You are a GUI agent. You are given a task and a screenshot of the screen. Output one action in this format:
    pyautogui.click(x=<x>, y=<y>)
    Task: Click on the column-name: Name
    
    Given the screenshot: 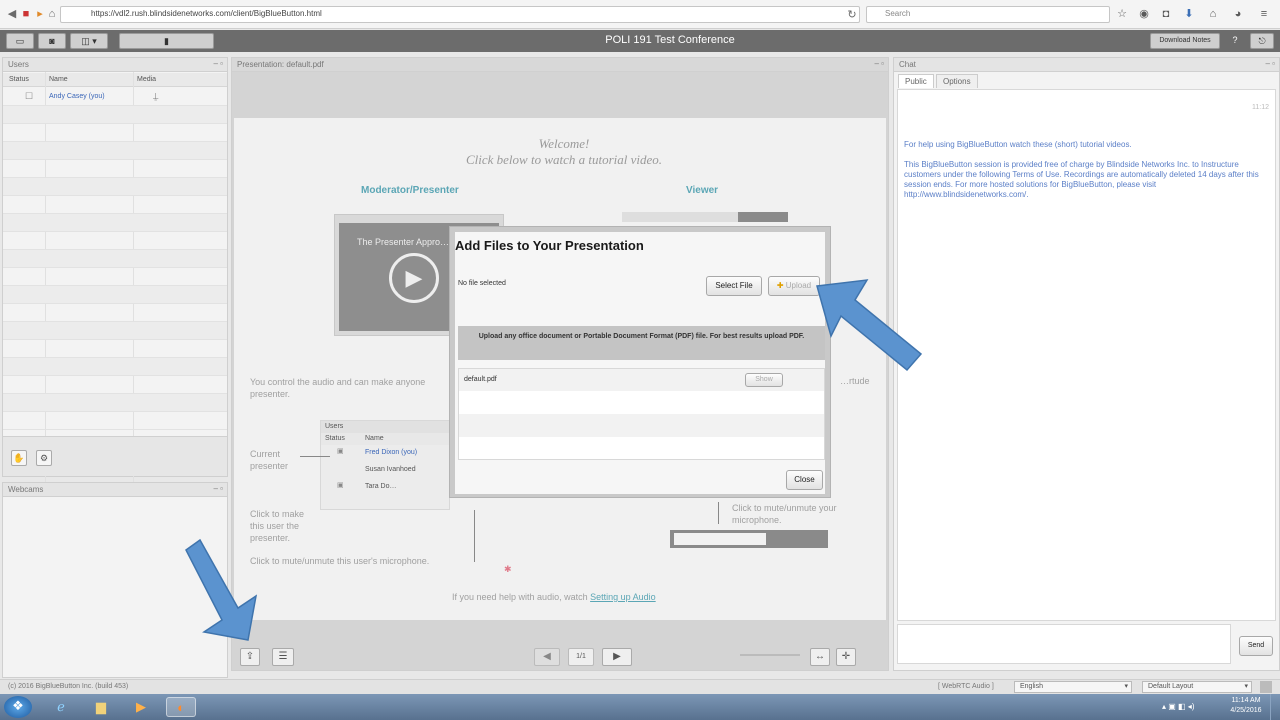 What is the action you would take?
    pyautogui.click(x=58, y=79)
    